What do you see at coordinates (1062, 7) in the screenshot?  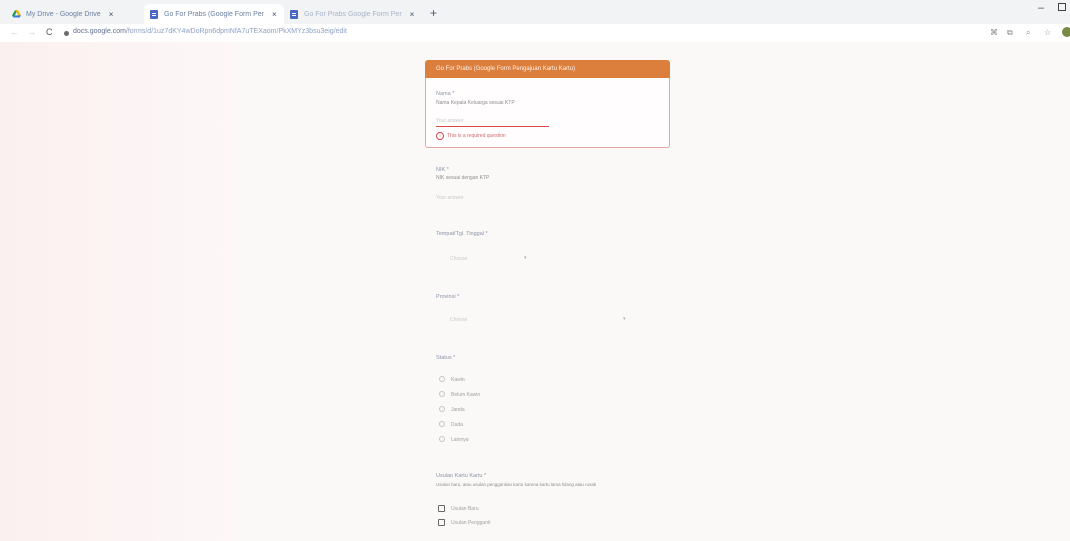 I see `maximize-button` at bounding box center [1062, 7].